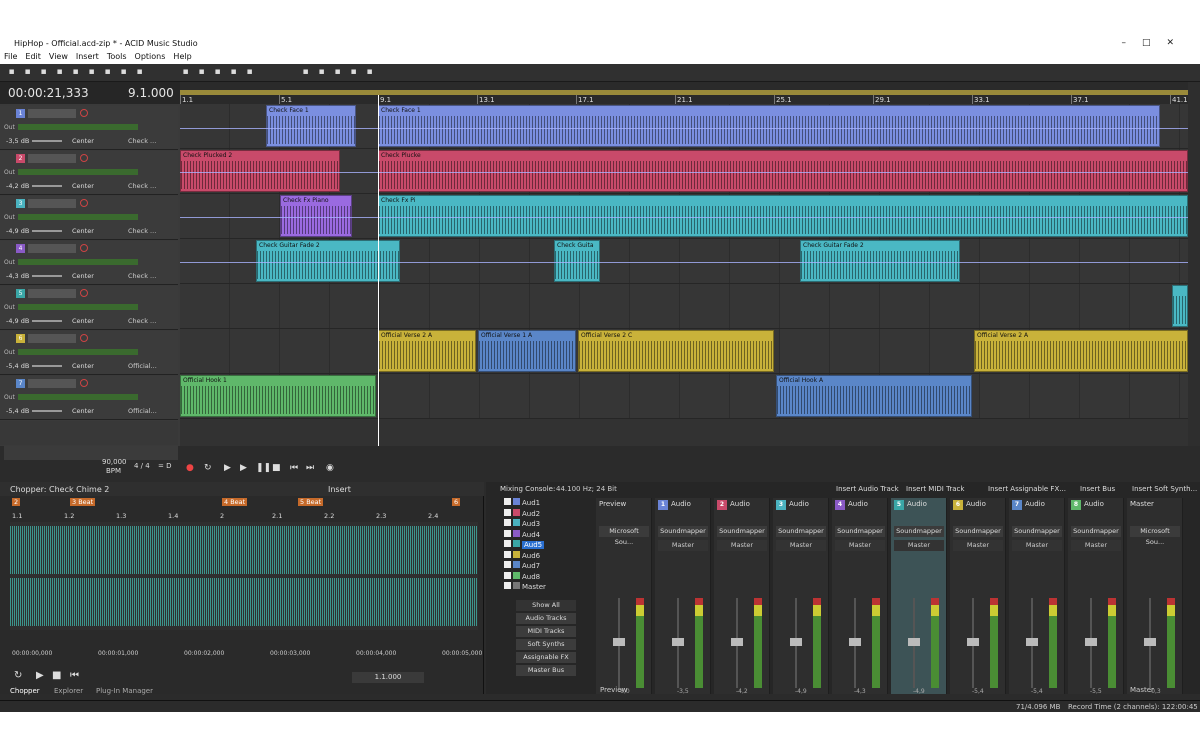 This screenshot has width=1200, height=750. Describe the element at coordinates (1194, 272) in the screenshot. I see `vertical-scrollbar` at that location.